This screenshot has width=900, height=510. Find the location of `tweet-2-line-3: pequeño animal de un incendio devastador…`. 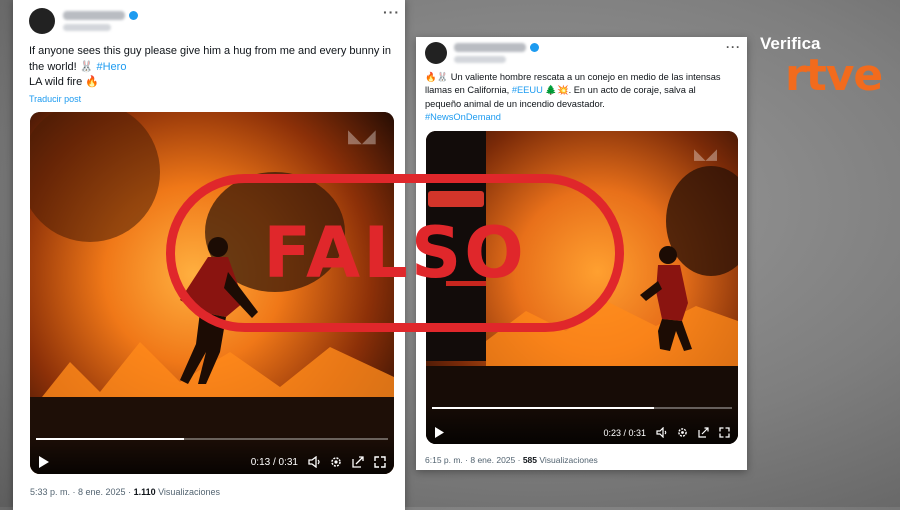

tweet-2-line-3: pequeño animal de un incendio devastador… is located at coordinates (515, 103).